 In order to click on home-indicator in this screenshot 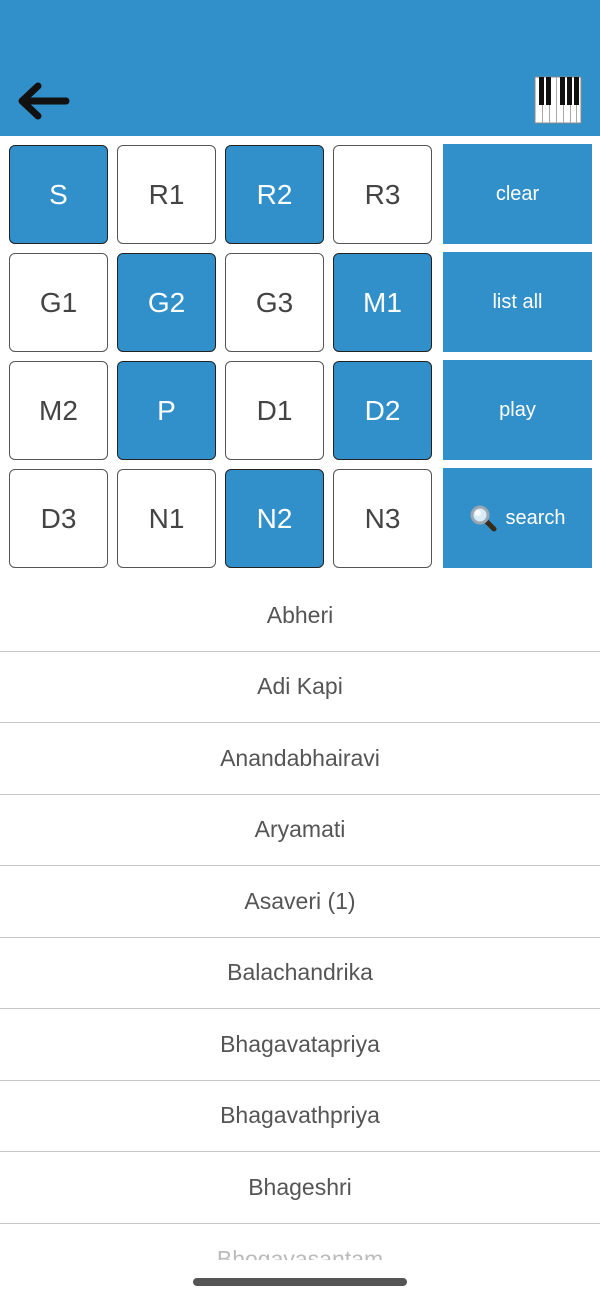, I will do `click(300, 1282)`.